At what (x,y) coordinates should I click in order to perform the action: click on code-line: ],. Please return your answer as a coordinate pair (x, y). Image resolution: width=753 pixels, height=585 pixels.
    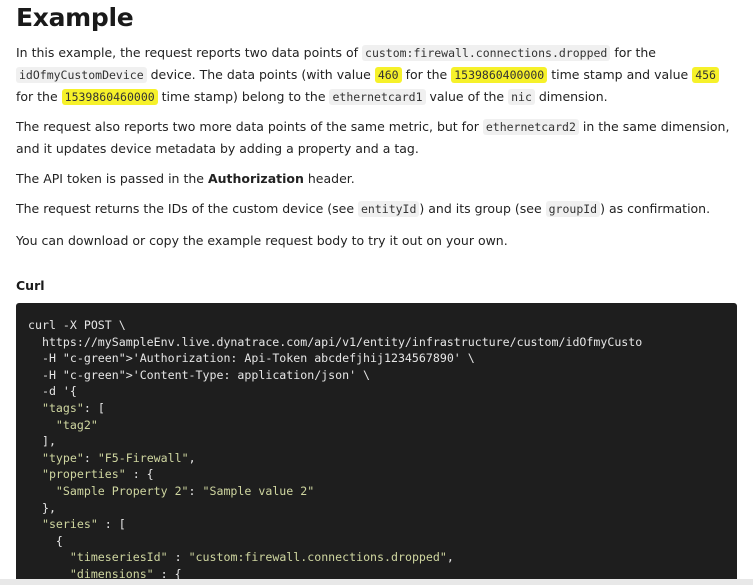
    Looking at the image, I should click on (42, 441).